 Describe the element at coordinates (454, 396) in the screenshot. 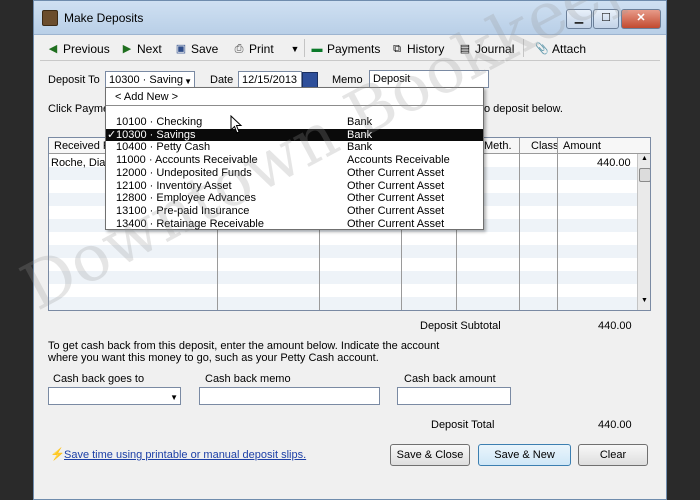

I see `cash-back-amount-field` at that location.